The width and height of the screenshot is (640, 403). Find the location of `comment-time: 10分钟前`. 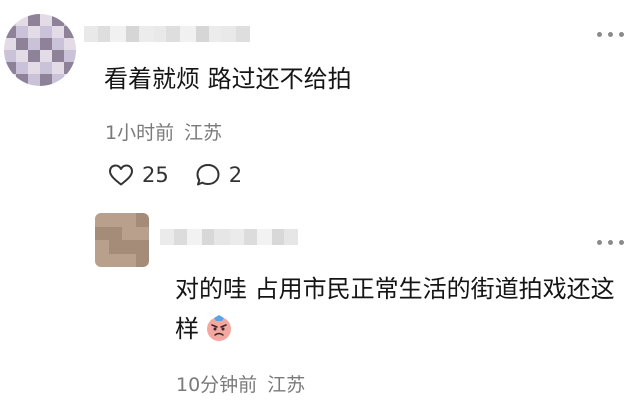

comment-time: 10分钟前 is located at coordinates (217, 385).